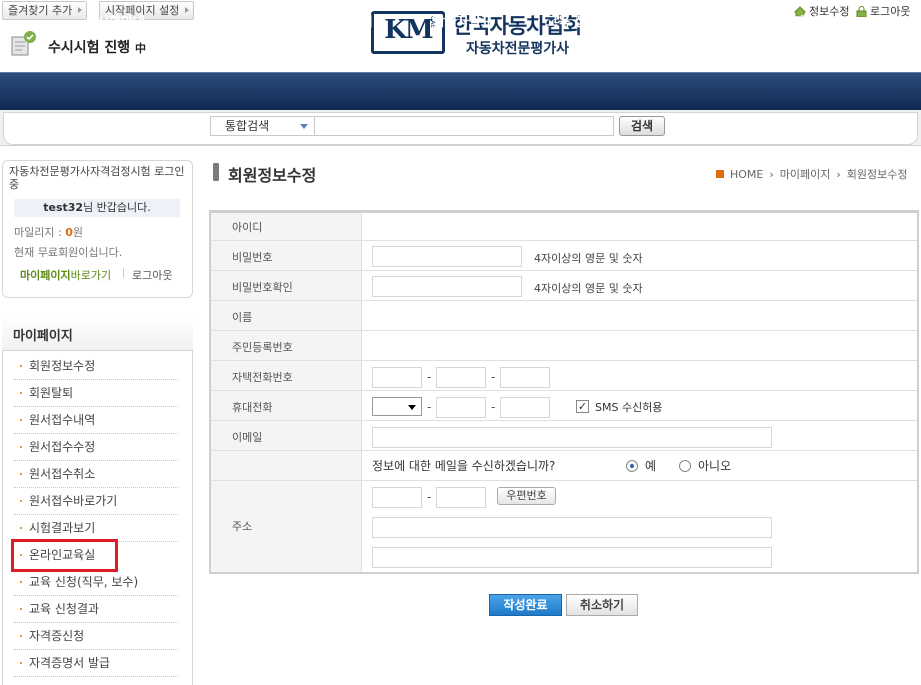  What do you see at coordinates (805, 174) in the screenshot?
I see `breadcrumb-mypage: 마이페이지` at bounding box center [805, 174].